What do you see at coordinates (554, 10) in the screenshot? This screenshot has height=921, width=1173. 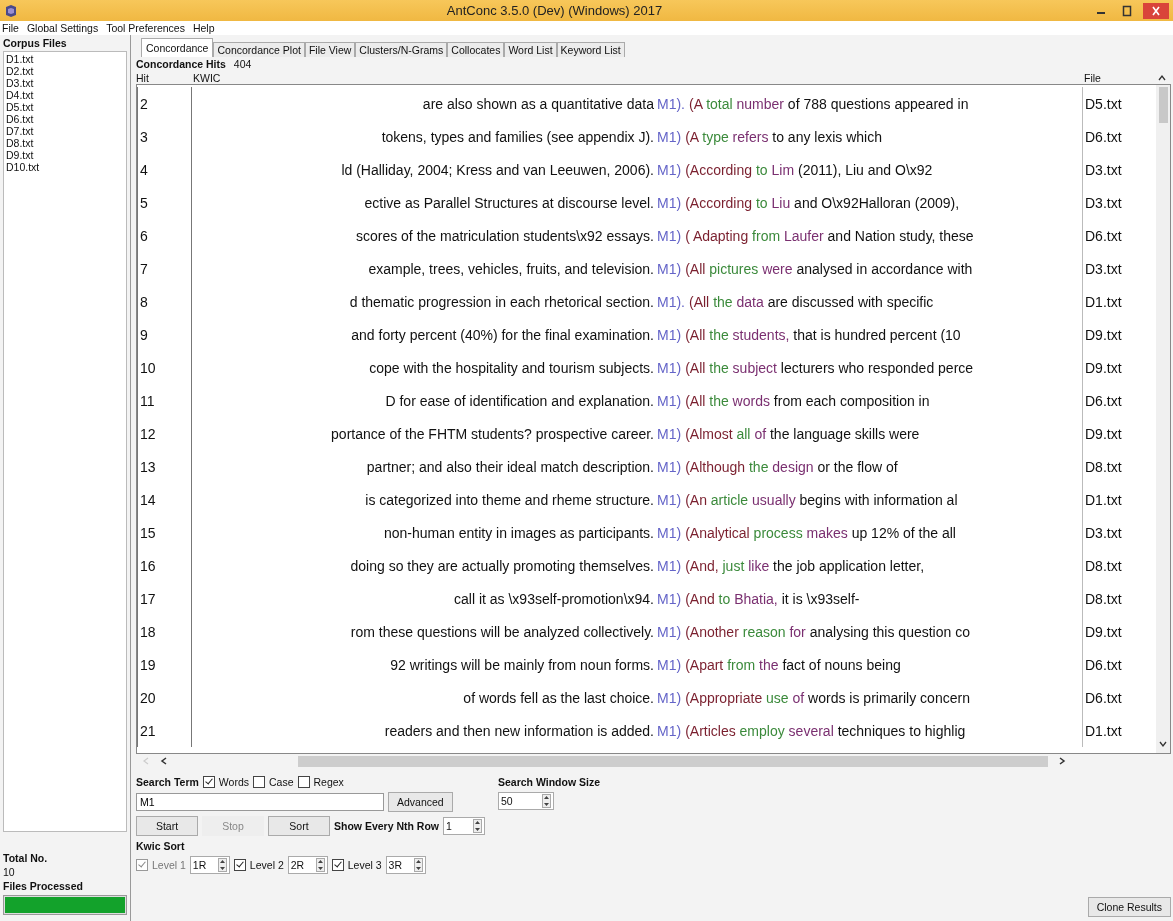 I see `window-title: AntConc 3.5.0 (Dev) (Windows) 2017` at bounding box center [554, 10].